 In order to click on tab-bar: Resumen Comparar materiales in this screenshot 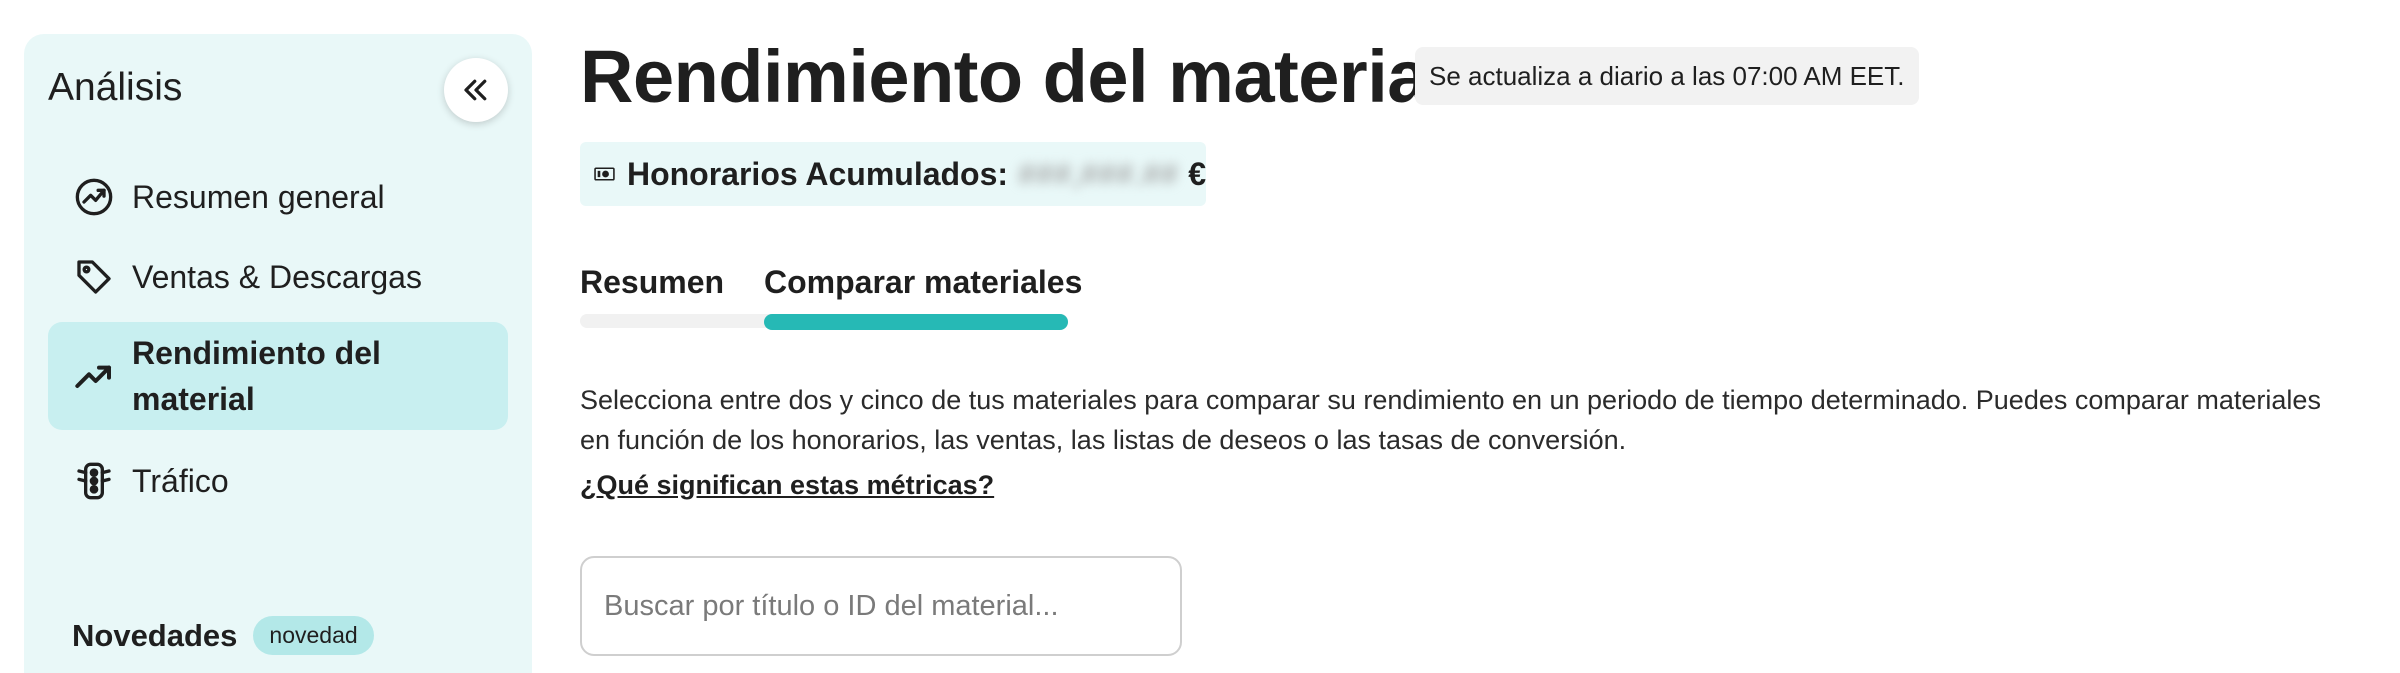, I will do `click(831, 297)`.